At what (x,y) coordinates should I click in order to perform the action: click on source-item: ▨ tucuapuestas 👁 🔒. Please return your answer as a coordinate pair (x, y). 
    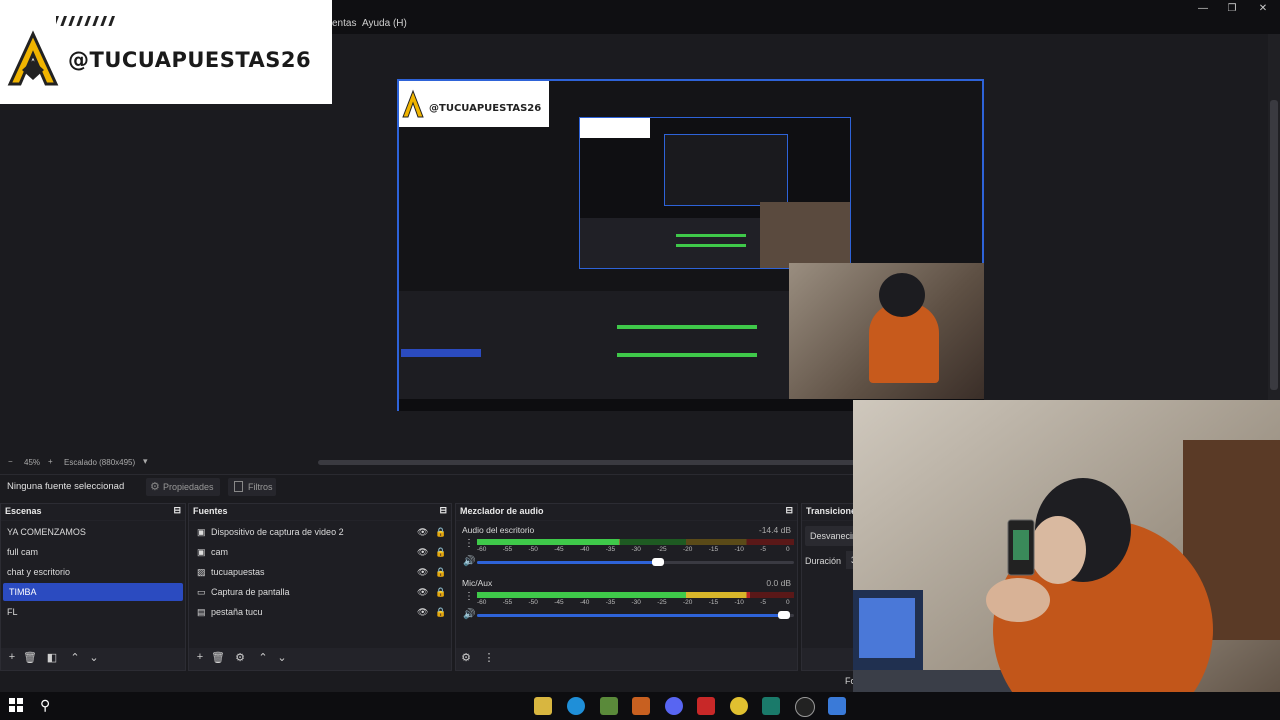
    Looking at the image, I should click on (320, 572).